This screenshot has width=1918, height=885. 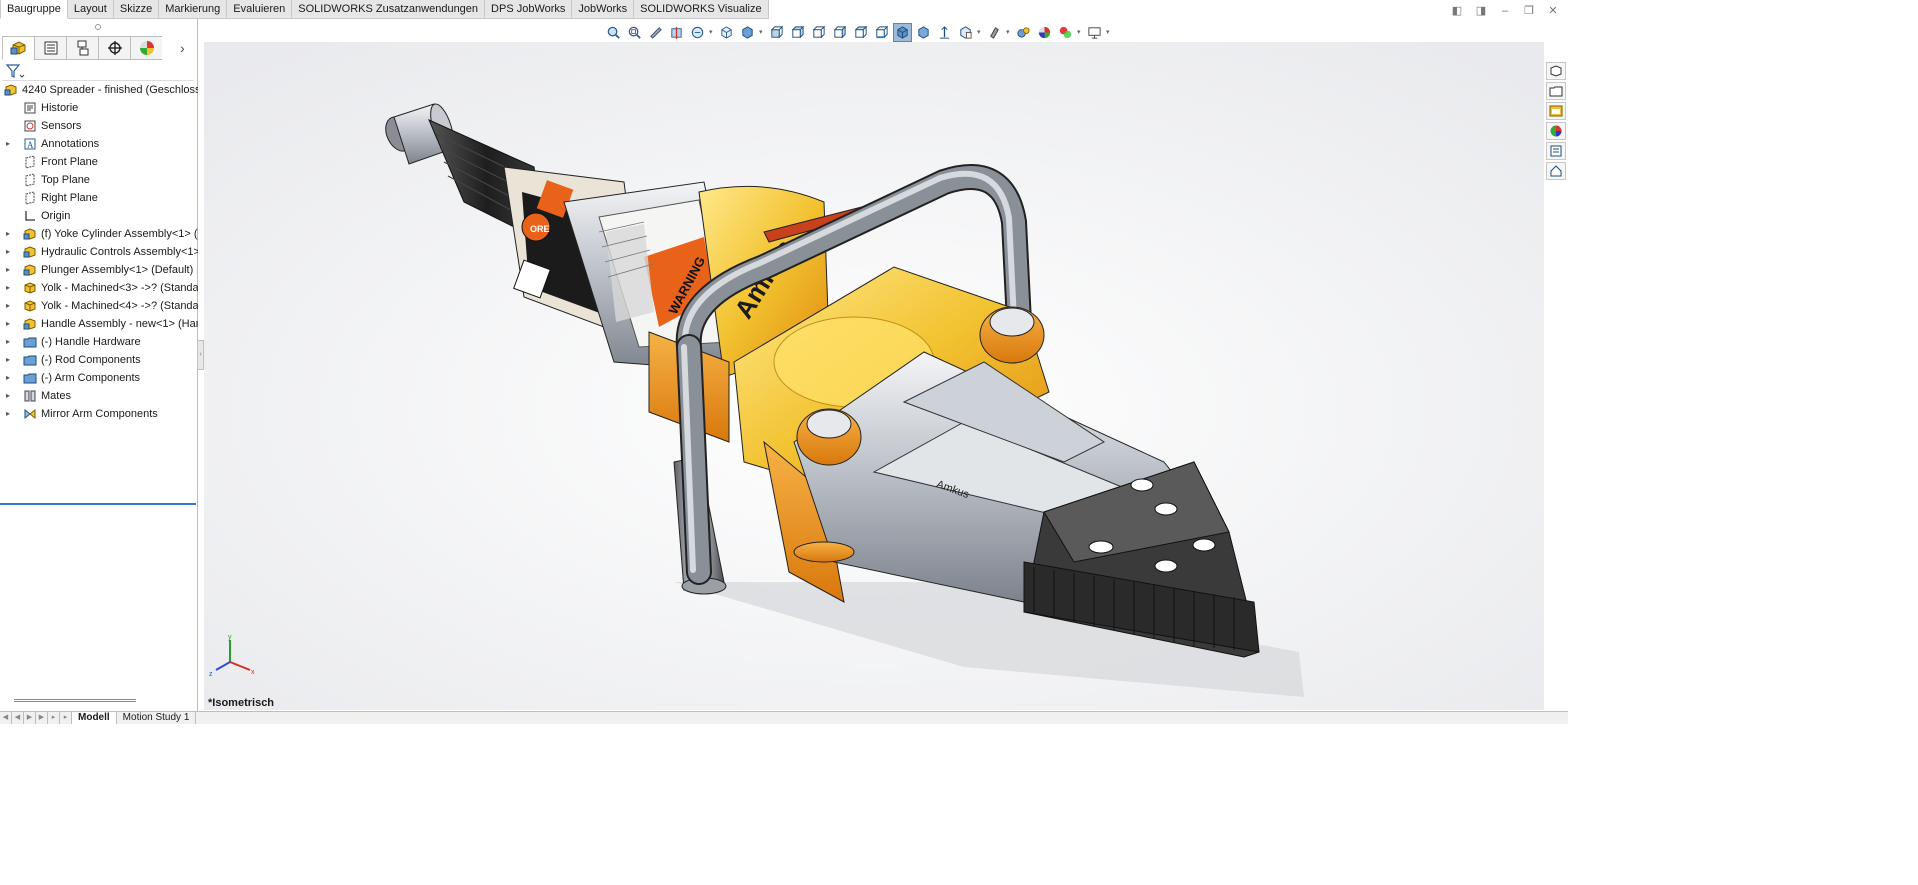 I want to click on tree-item-handle-assembly-new-1-handle: ▸ Handle Assembly - new<1> (Handle, so click(x=99, y=324).